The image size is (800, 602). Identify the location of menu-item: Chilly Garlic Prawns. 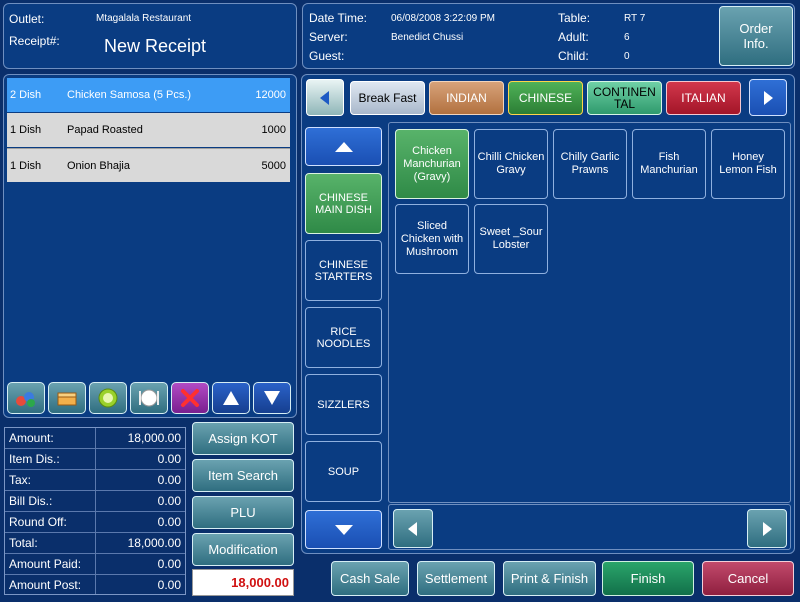
(590, 164).